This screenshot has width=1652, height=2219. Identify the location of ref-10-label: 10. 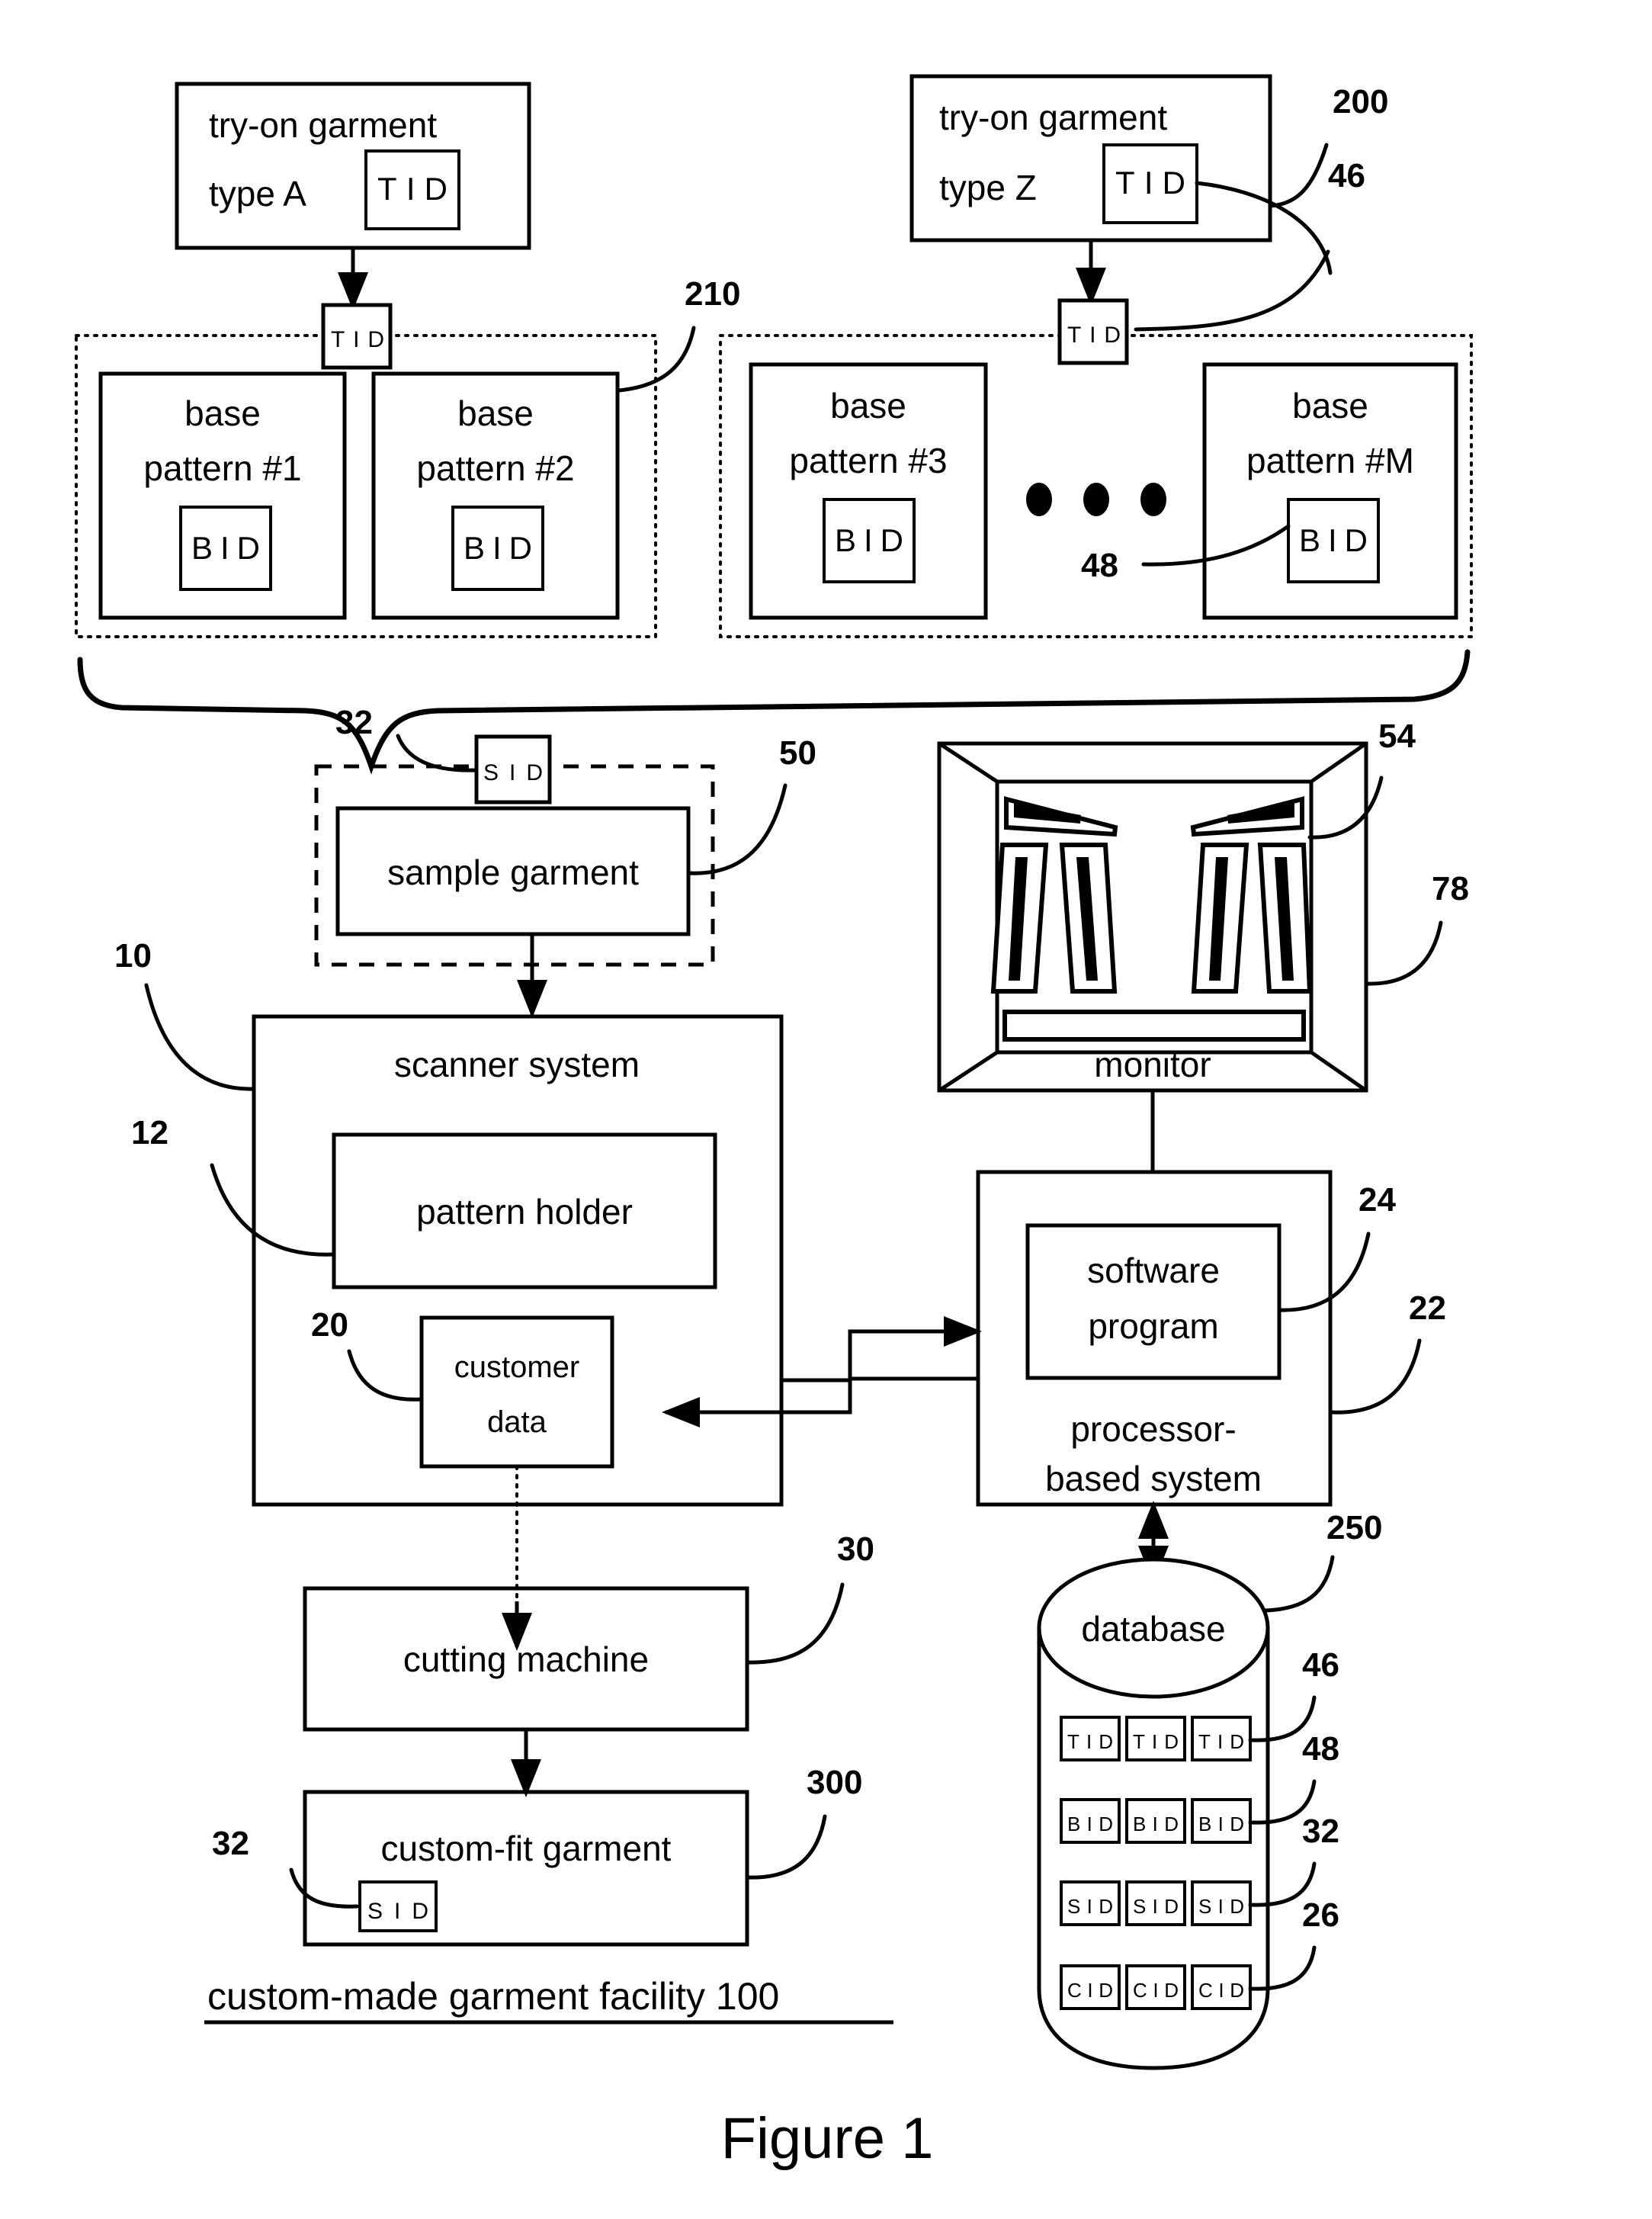
(133, 956).